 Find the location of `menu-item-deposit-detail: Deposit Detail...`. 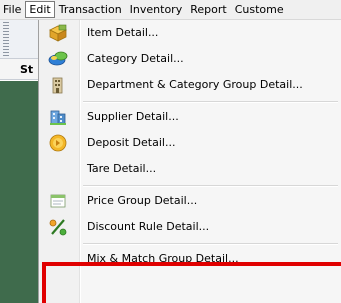

menu-item-deposit-detail: Deposit Detail... is located at coordinates (190, 143).